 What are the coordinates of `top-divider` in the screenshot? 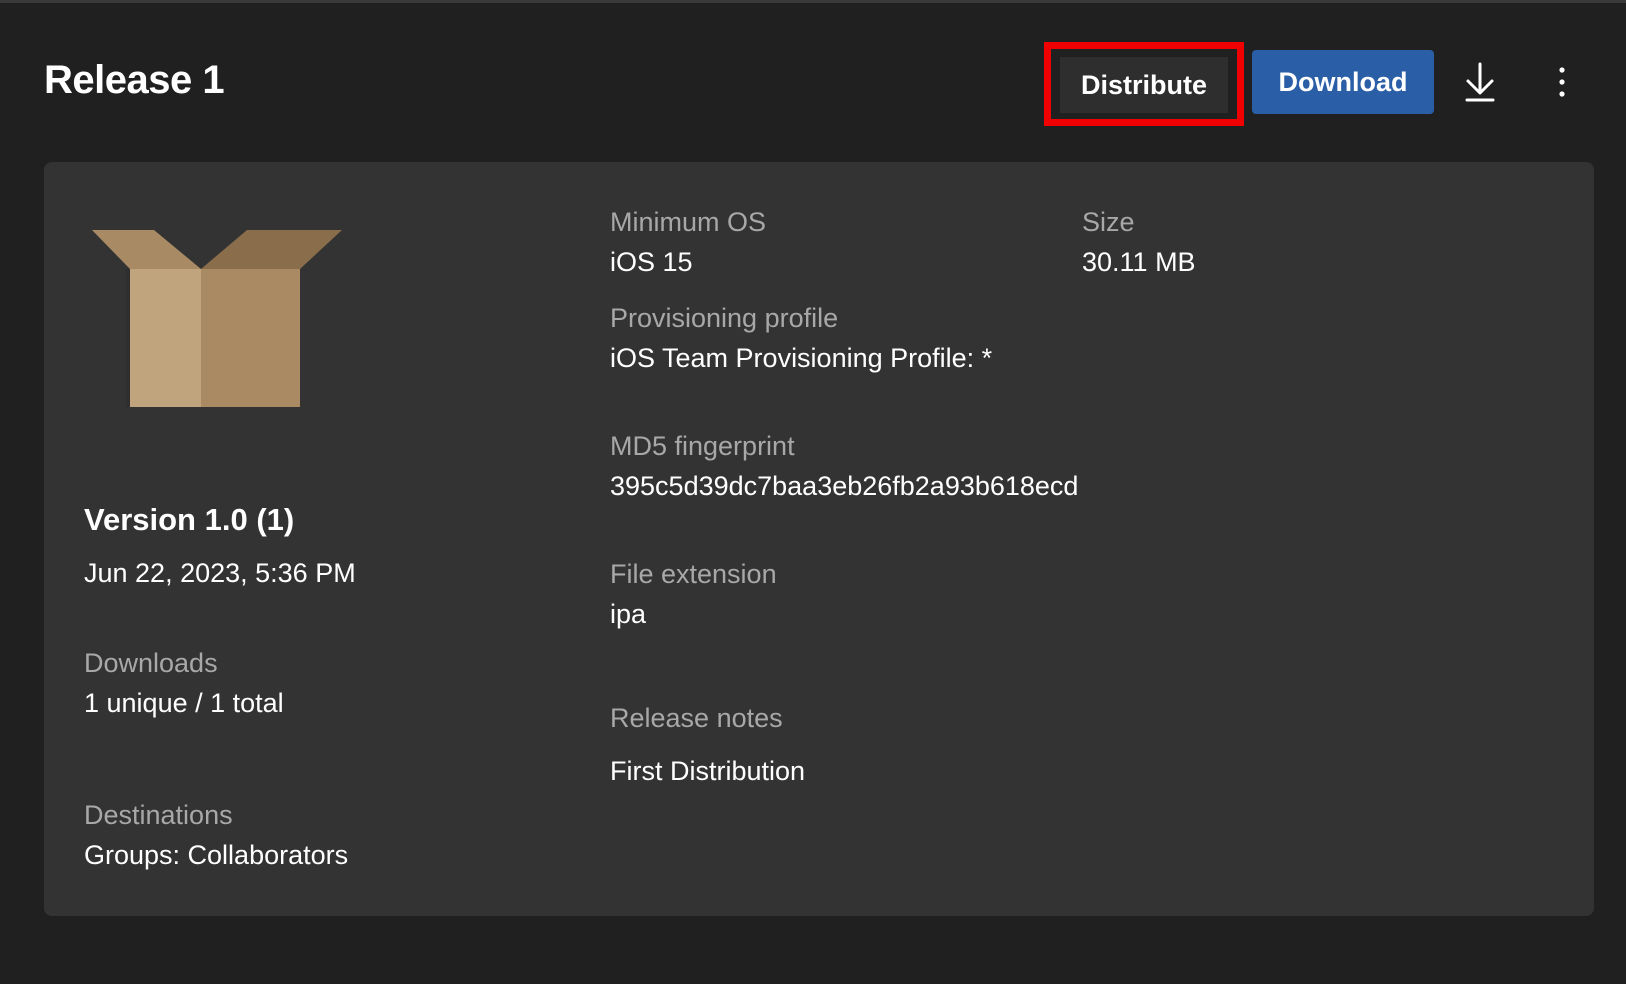 It's located at (813, 1).